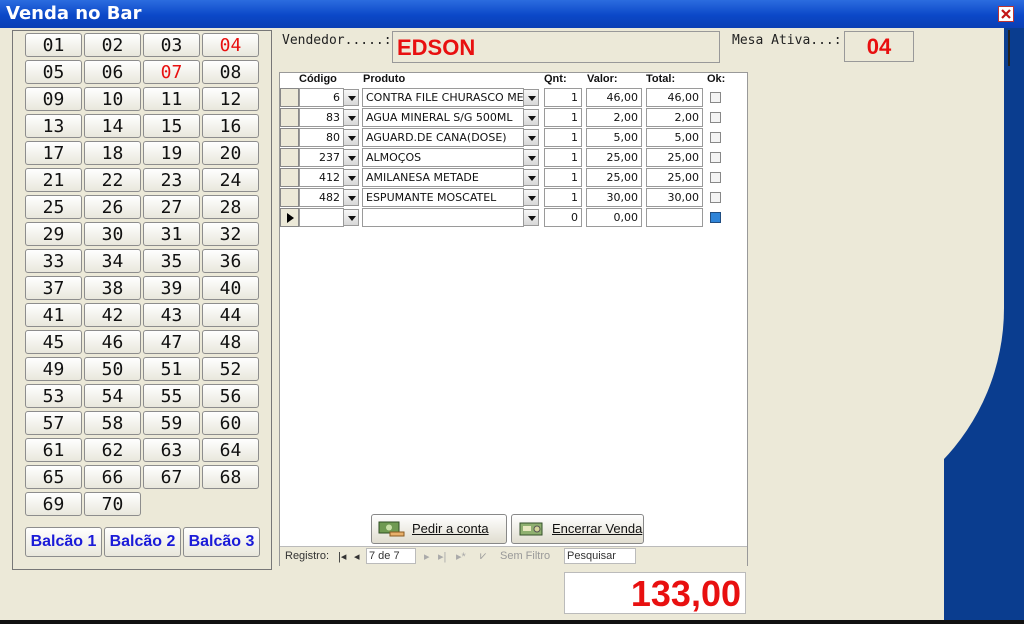 This screenshot has width=1024, height=624. I want to click on table-button-07: 07, so click(171, 72).